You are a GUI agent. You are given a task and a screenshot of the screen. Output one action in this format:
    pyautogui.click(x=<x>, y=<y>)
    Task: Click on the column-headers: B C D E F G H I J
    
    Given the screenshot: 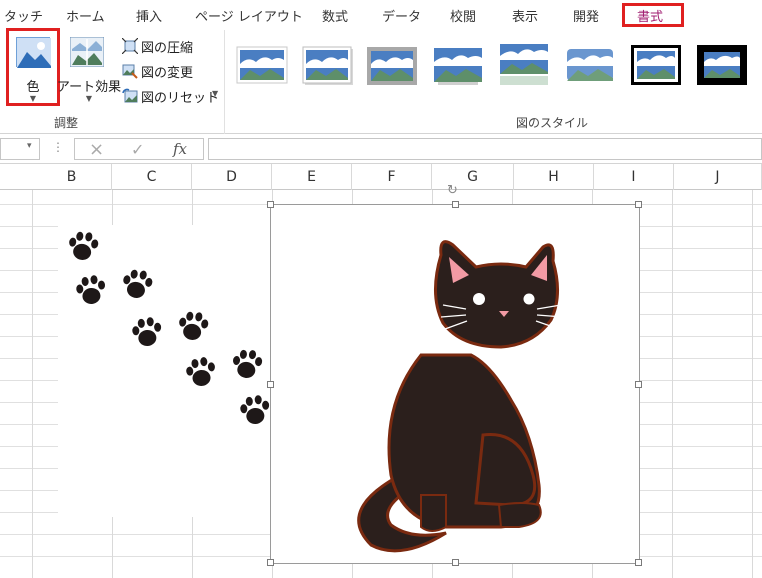 What is the action you would take?
    pyautogui.click(x=381, y=177)
    